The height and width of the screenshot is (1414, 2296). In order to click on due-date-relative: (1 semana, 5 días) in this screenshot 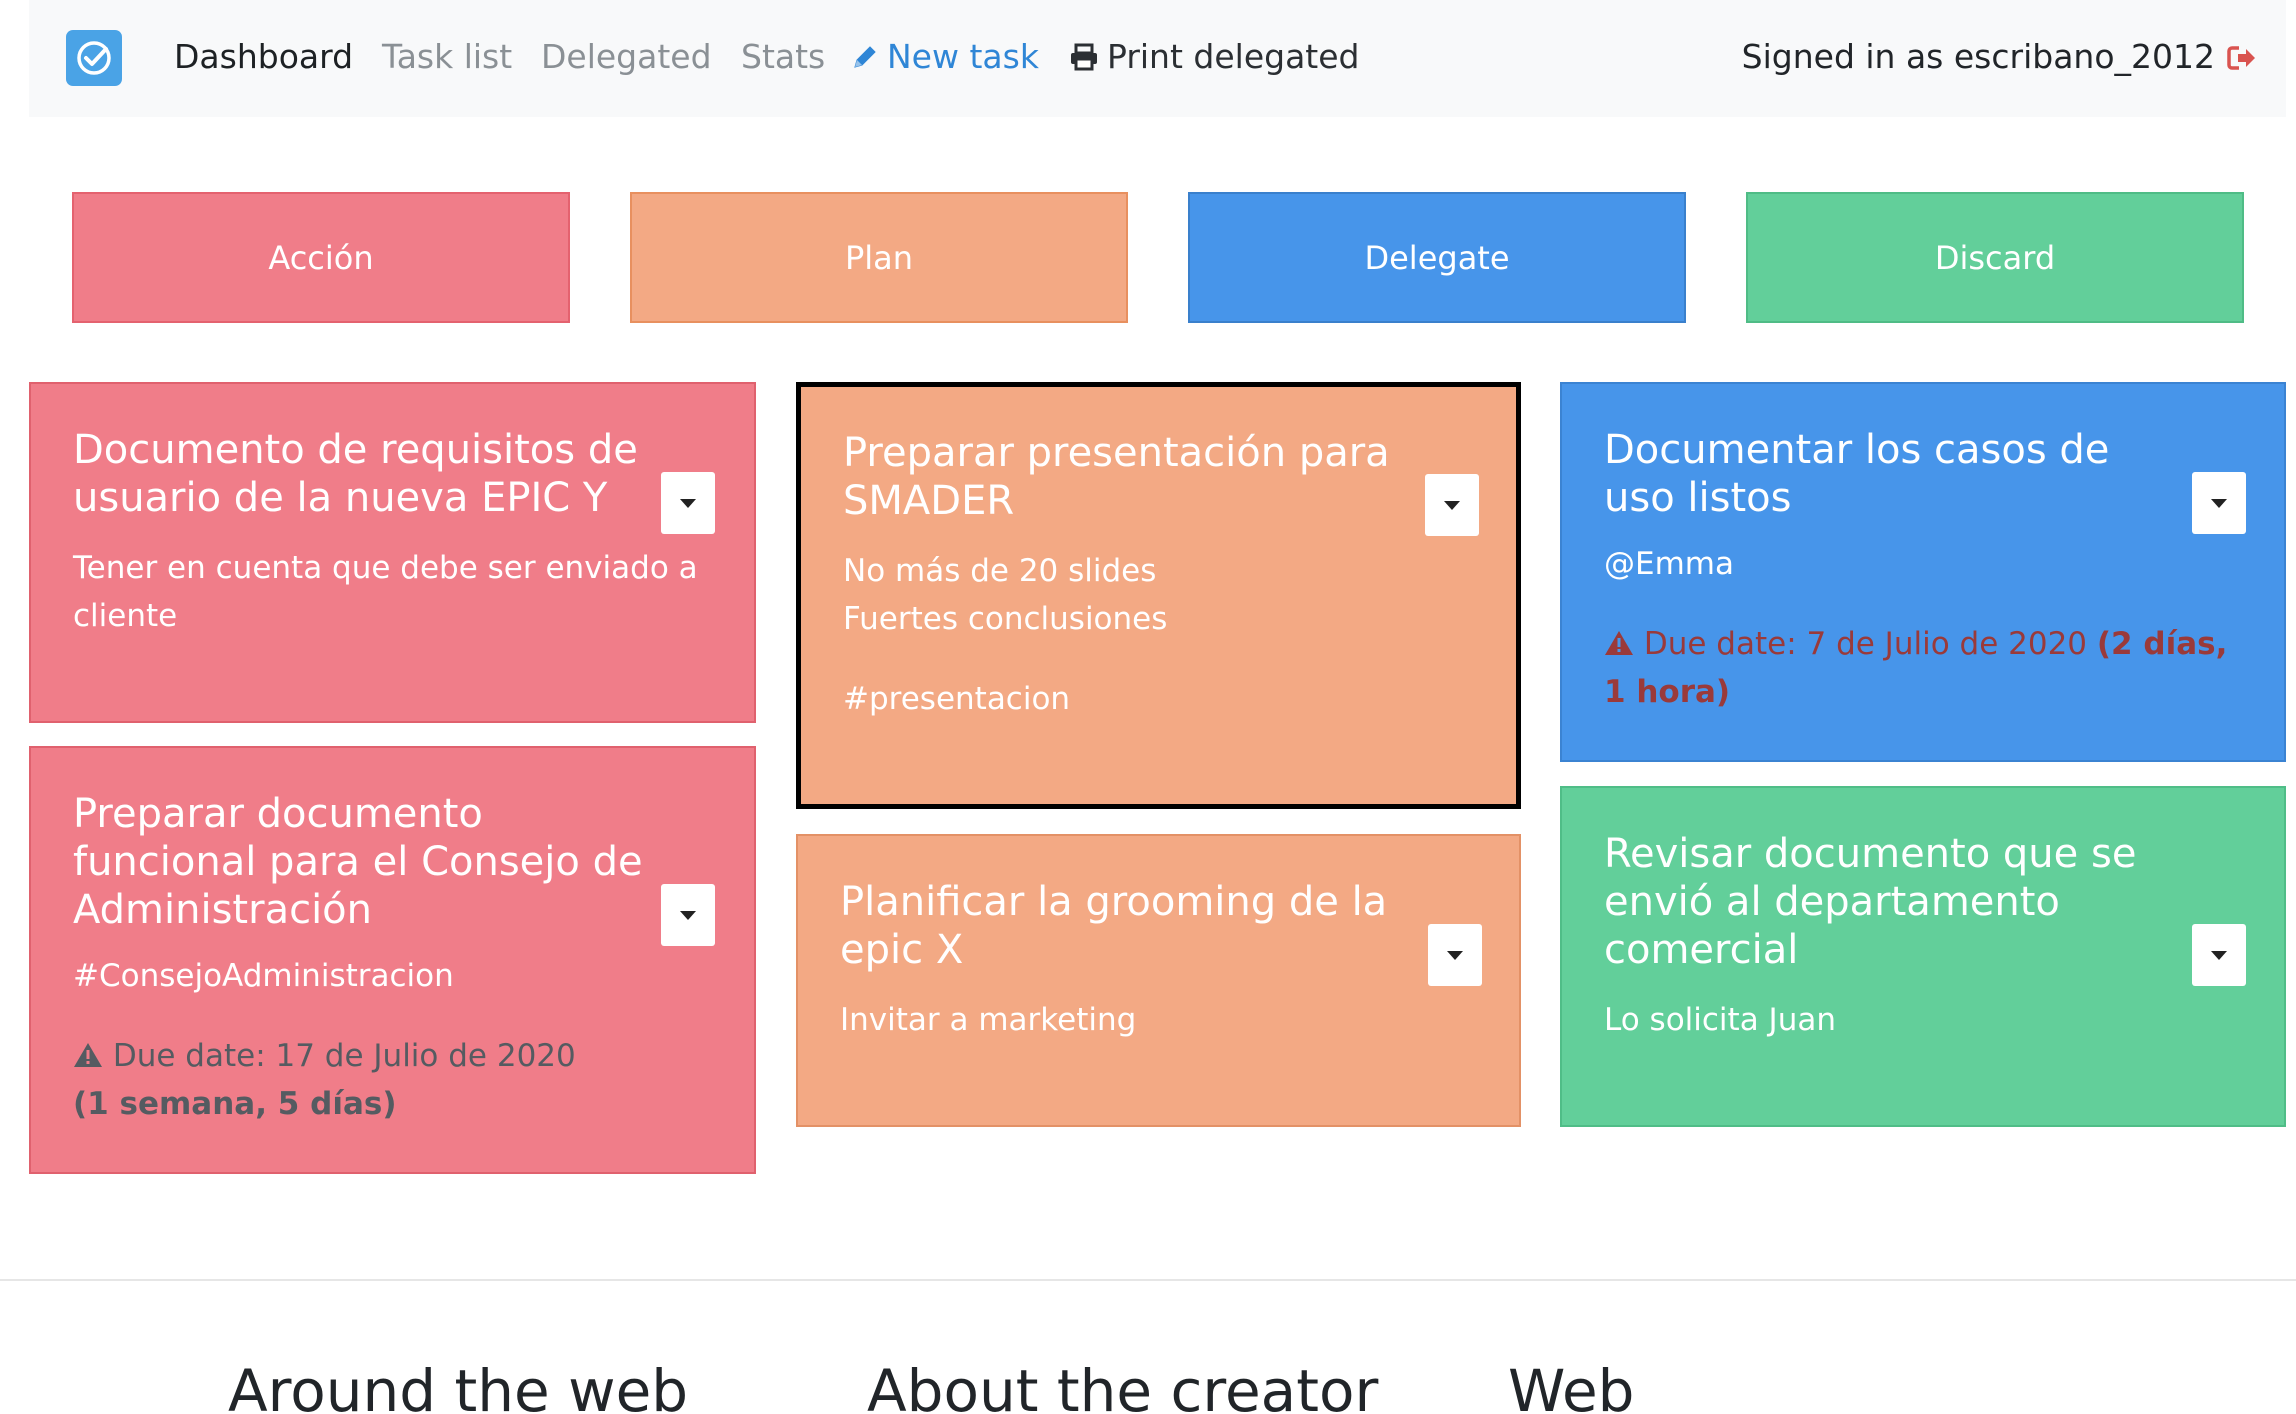, I will do `click(235, 1104)`.